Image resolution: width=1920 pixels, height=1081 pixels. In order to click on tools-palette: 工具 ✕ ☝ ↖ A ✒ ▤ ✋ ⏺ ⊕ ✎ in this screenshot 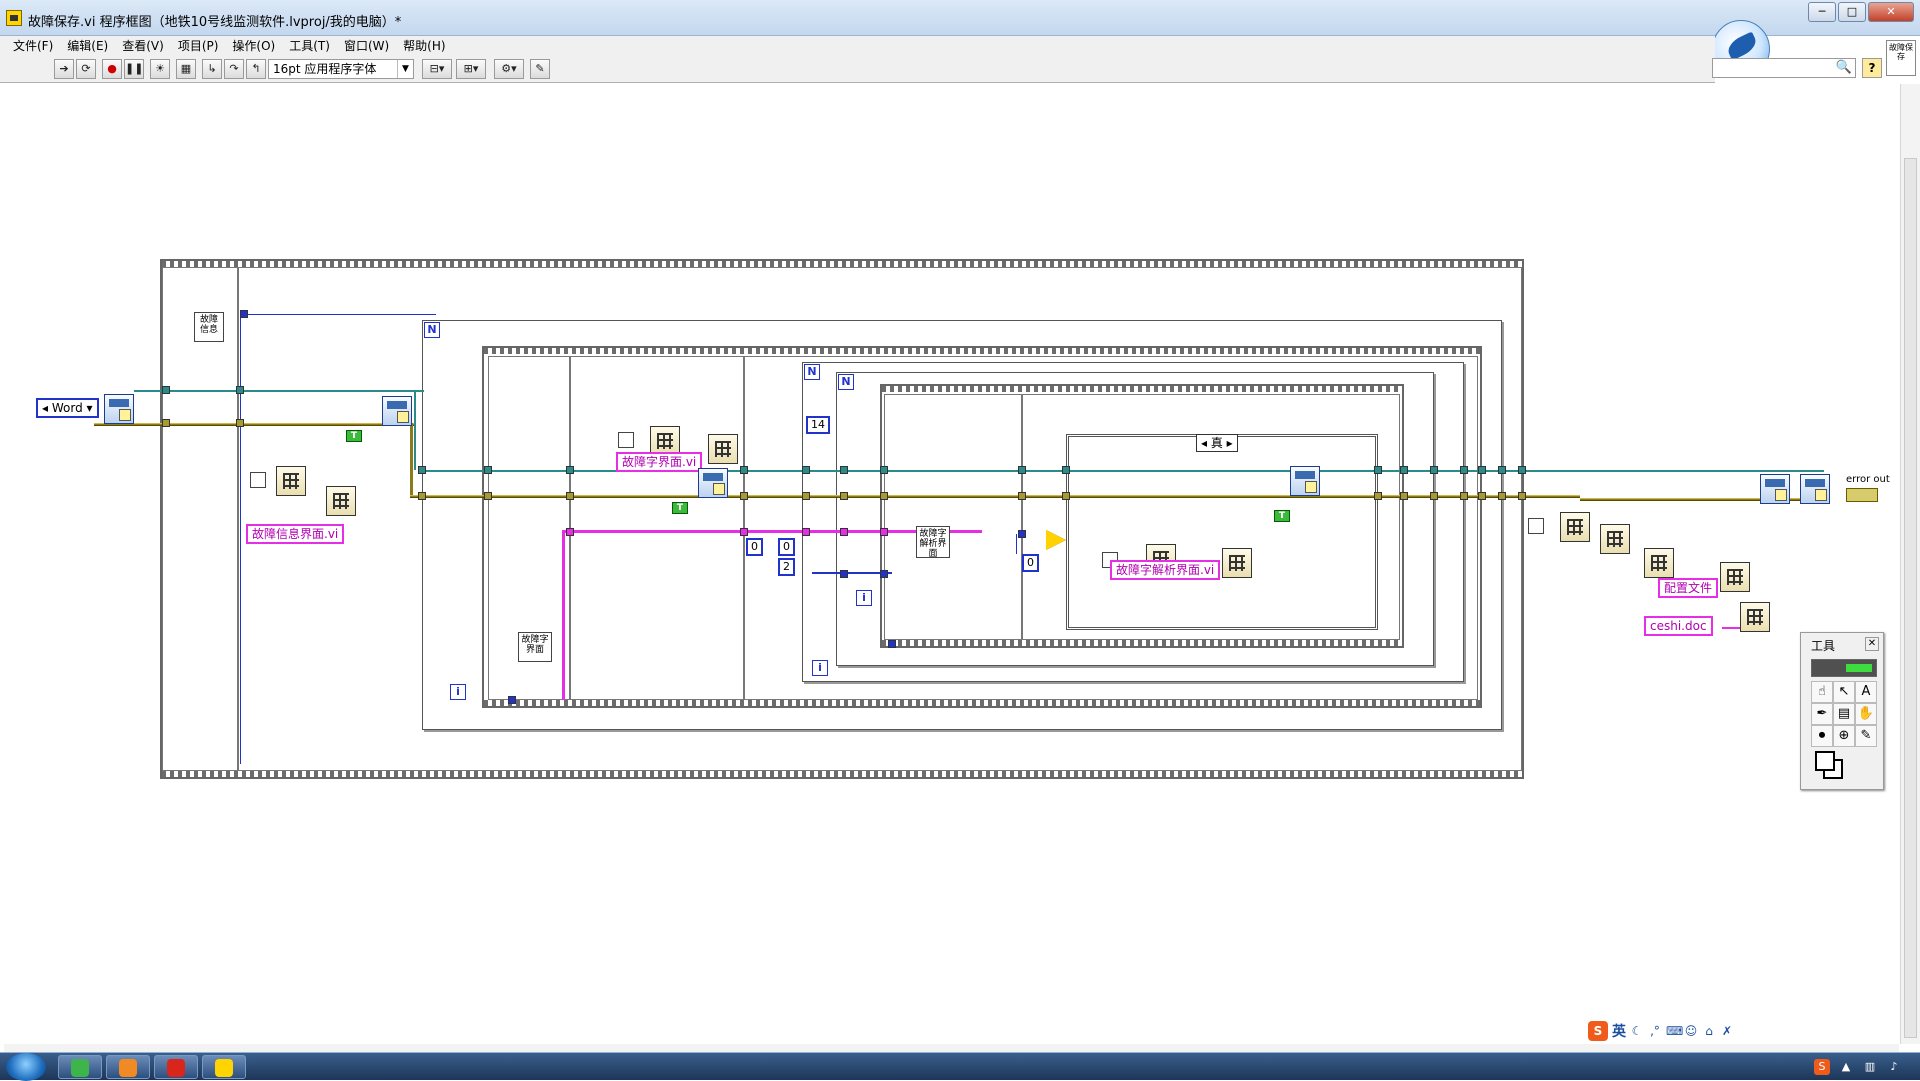, I will do `click(1842, 711)`.